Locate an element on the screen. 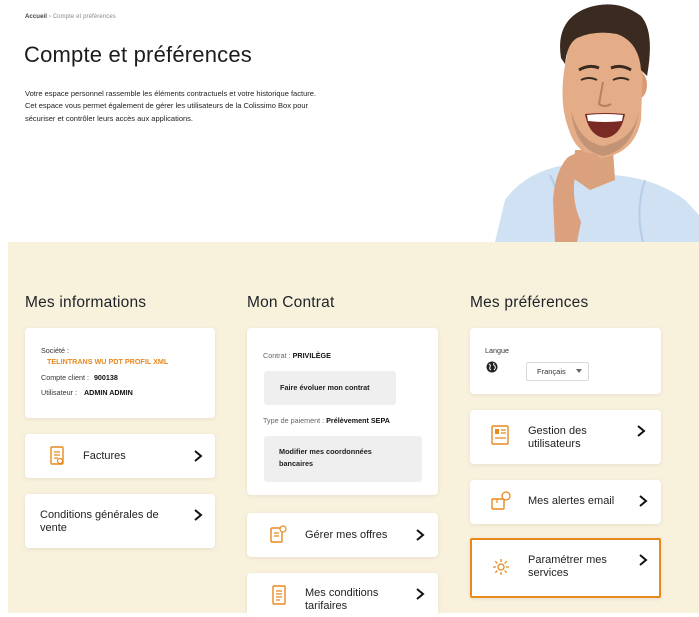  page-title: Compte et préférences is located at coordinates (138, 54).